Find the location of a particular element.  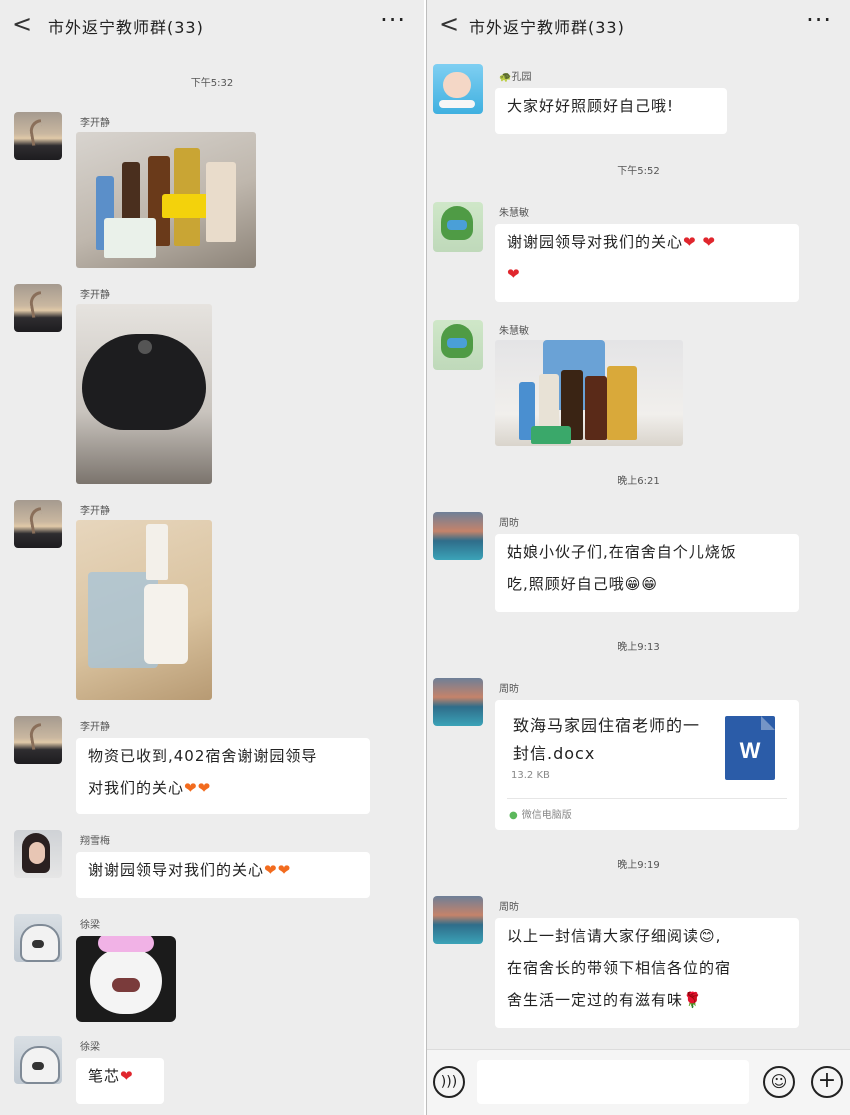

timestamp: 下午5:32 is located at coordinates (212, 83).